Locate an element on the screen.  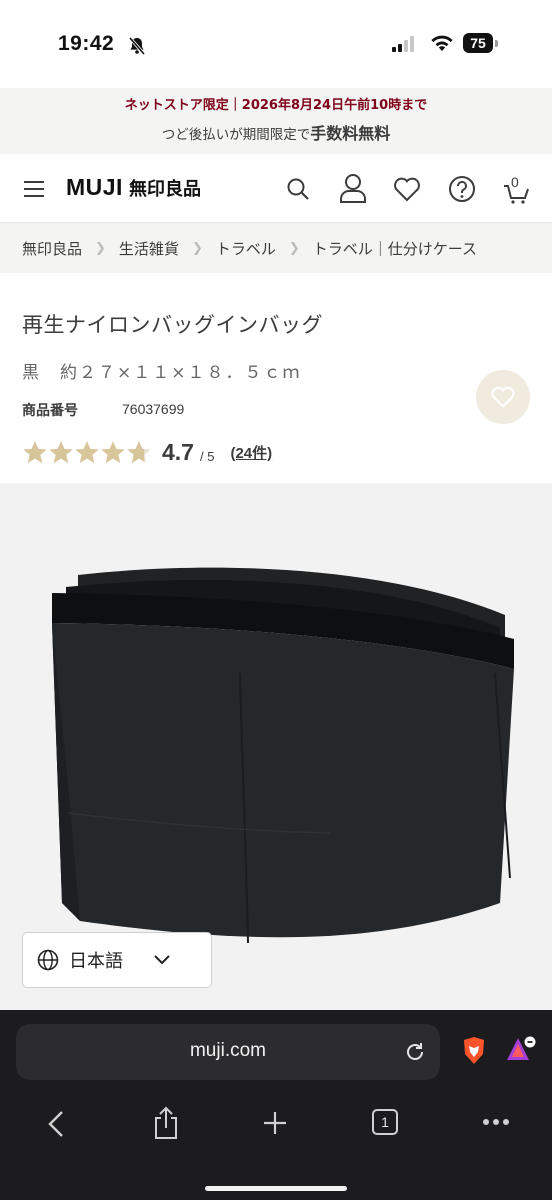
product-variant: 黒 約２７×１１×１８．５ｃｍ is located at coordinates (162, 373).